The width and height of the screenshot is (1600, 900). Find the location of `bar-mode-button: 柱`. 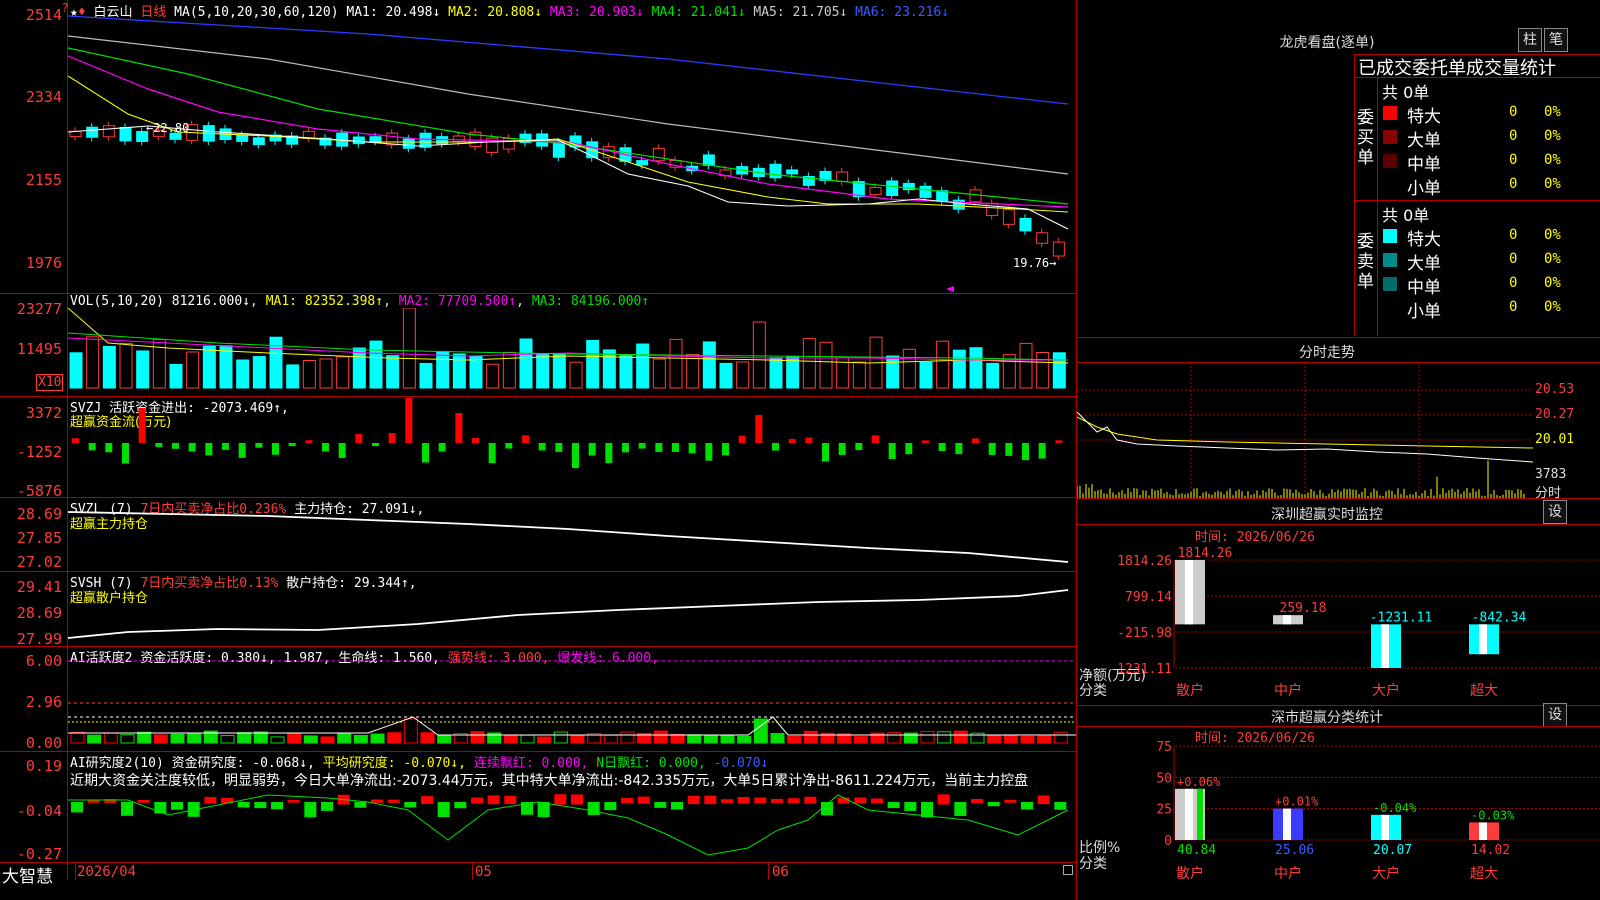

bar-mode-button: 柱 is located at coordinates (1530, 40).